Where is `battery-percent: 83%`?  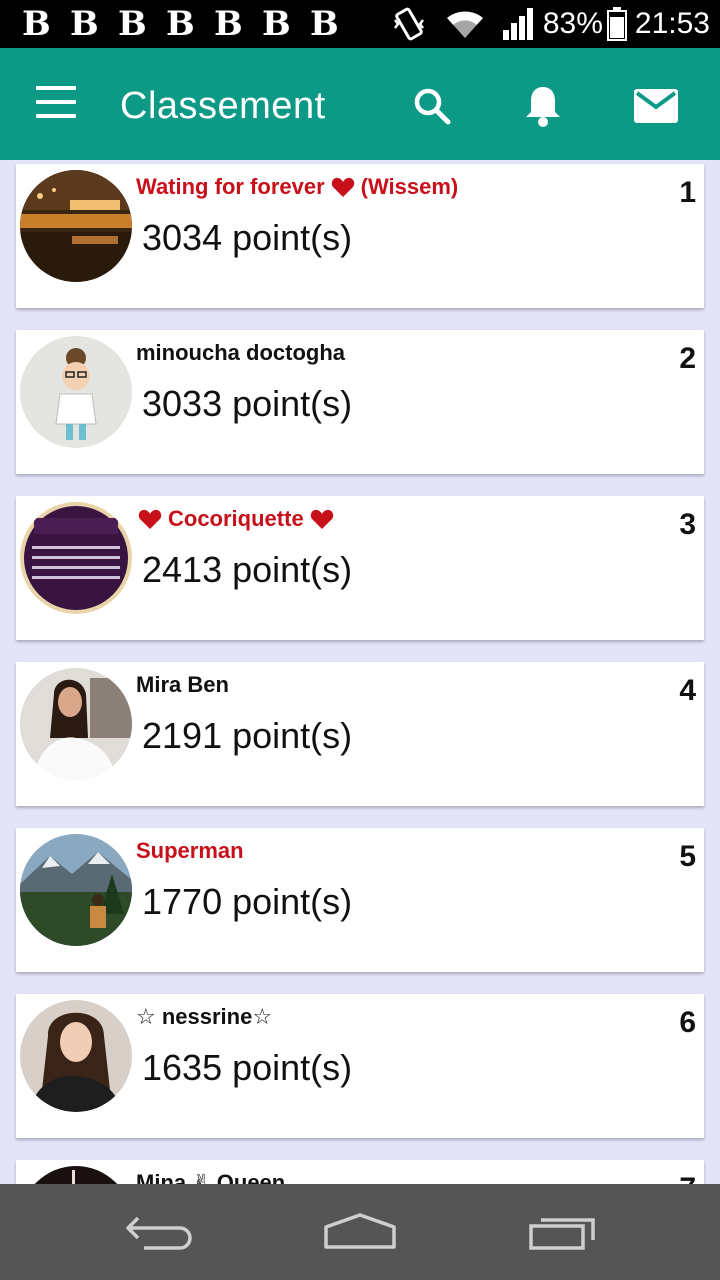 battery-percent: 83% is located at coordinates (572, 23).